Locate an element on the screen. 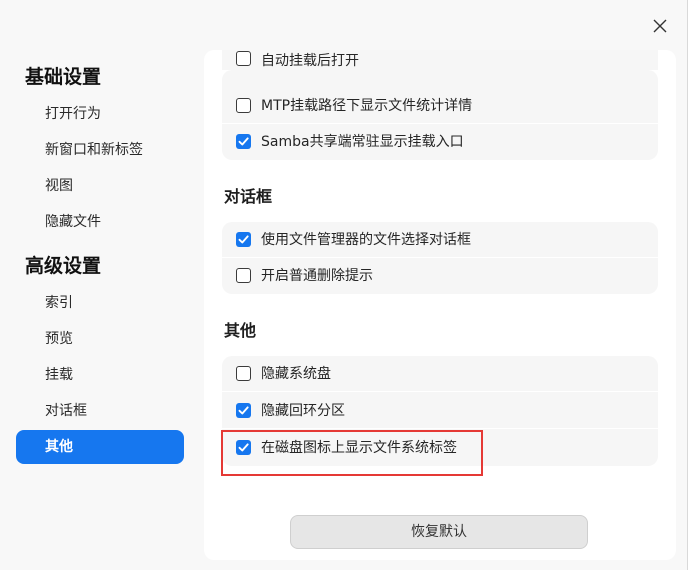 This screenshot has height=570, width=688. row-mtp-details: MTP挂载路径下显示文件统计详情 is located at coordinates (440, 106).